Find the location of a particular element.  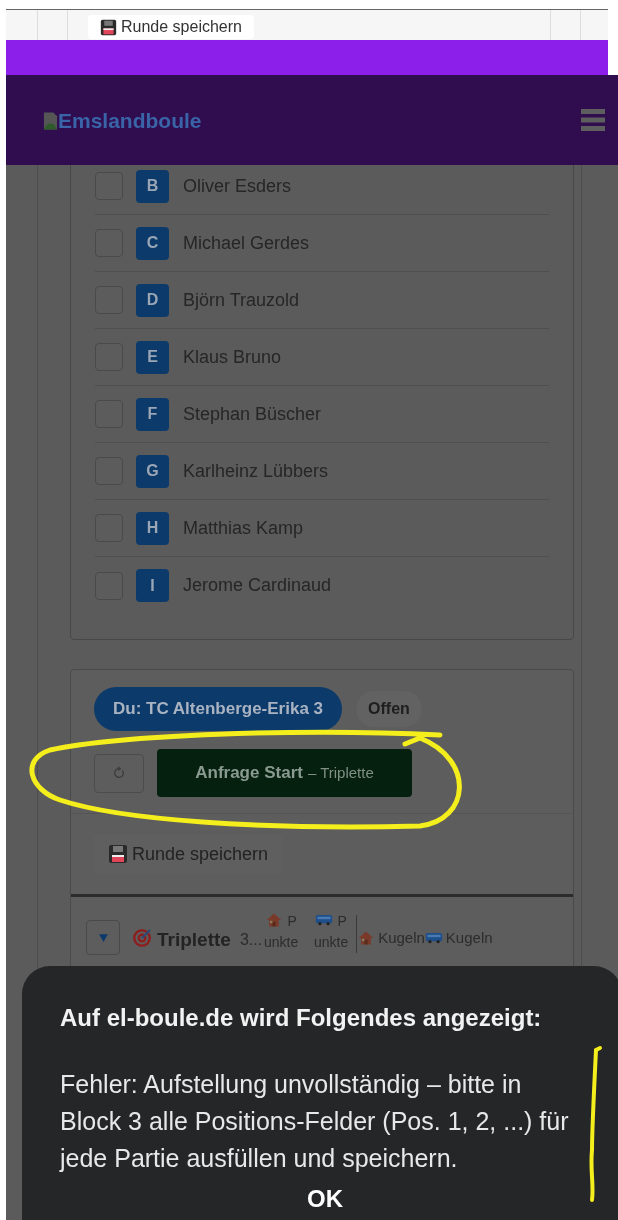

dialog-message: Fehler: Aufstellung unvollständig – bitte in Block 3 alle Positions-Felder (Pos. 1, 2, ...) für jede Partie ausfüllen und speichern. is located at coordinates (315, 1121).